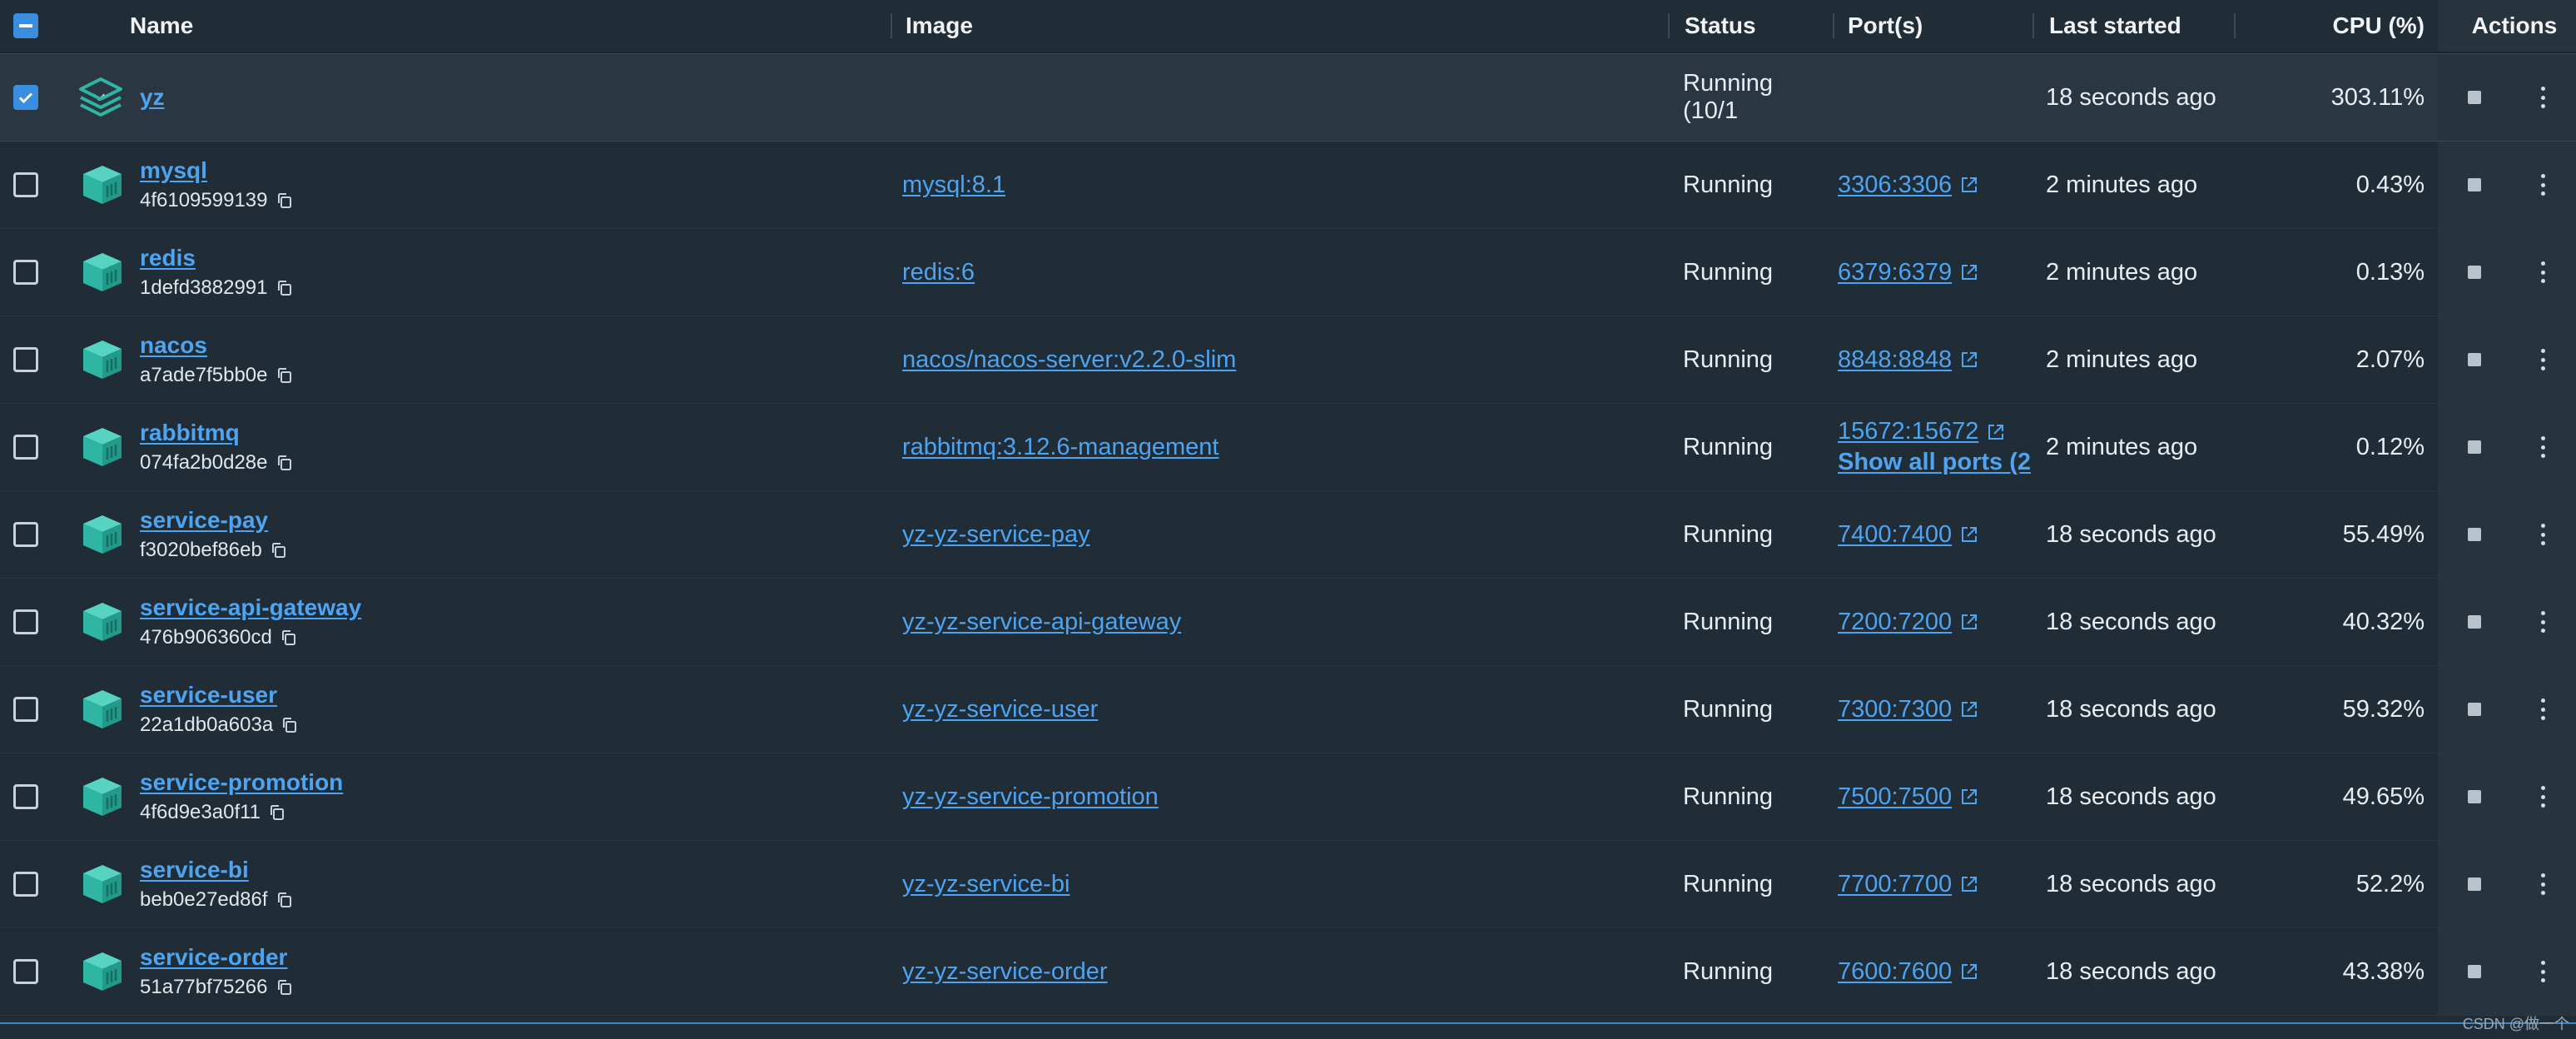  What do you see at coordinates (241, 782) in the screenshot?
I see `container-name-link: service-promotion` at bounding box center [241, 782].